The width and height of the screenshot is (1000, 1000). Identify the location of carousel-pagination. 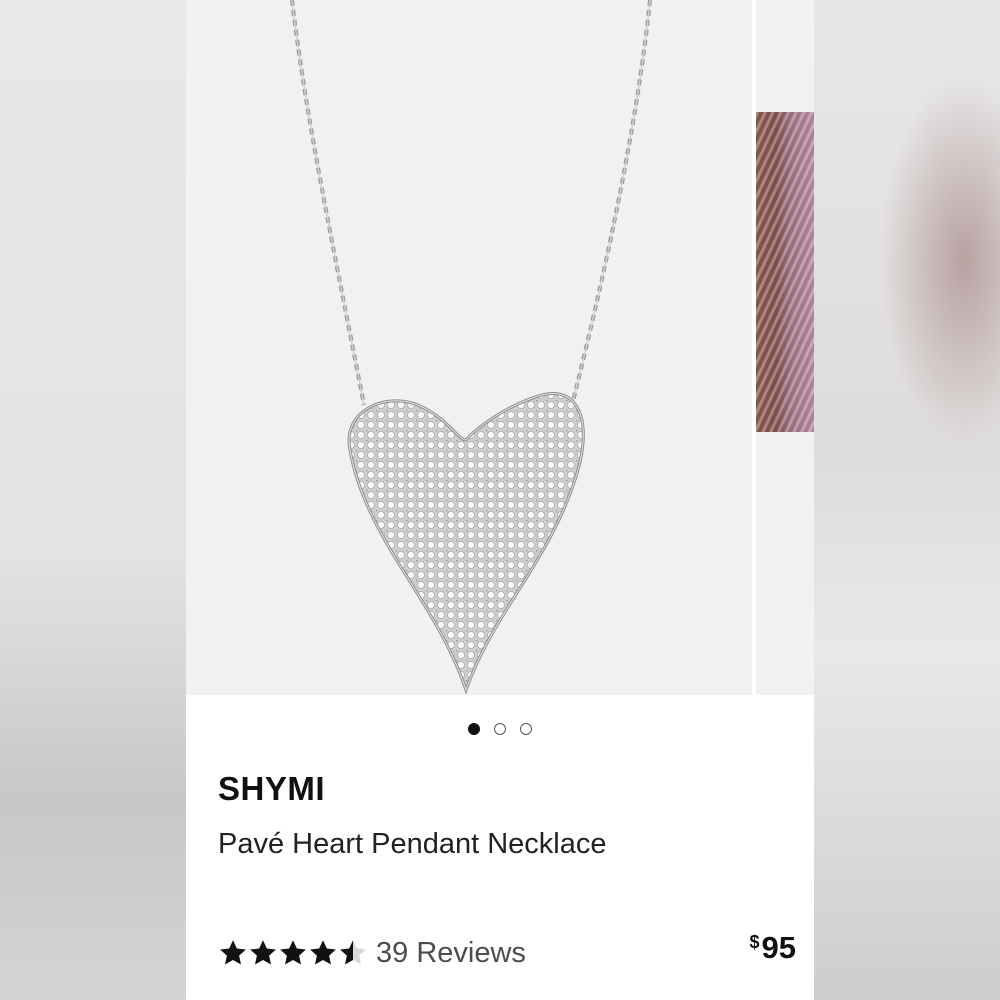
(500, 732).